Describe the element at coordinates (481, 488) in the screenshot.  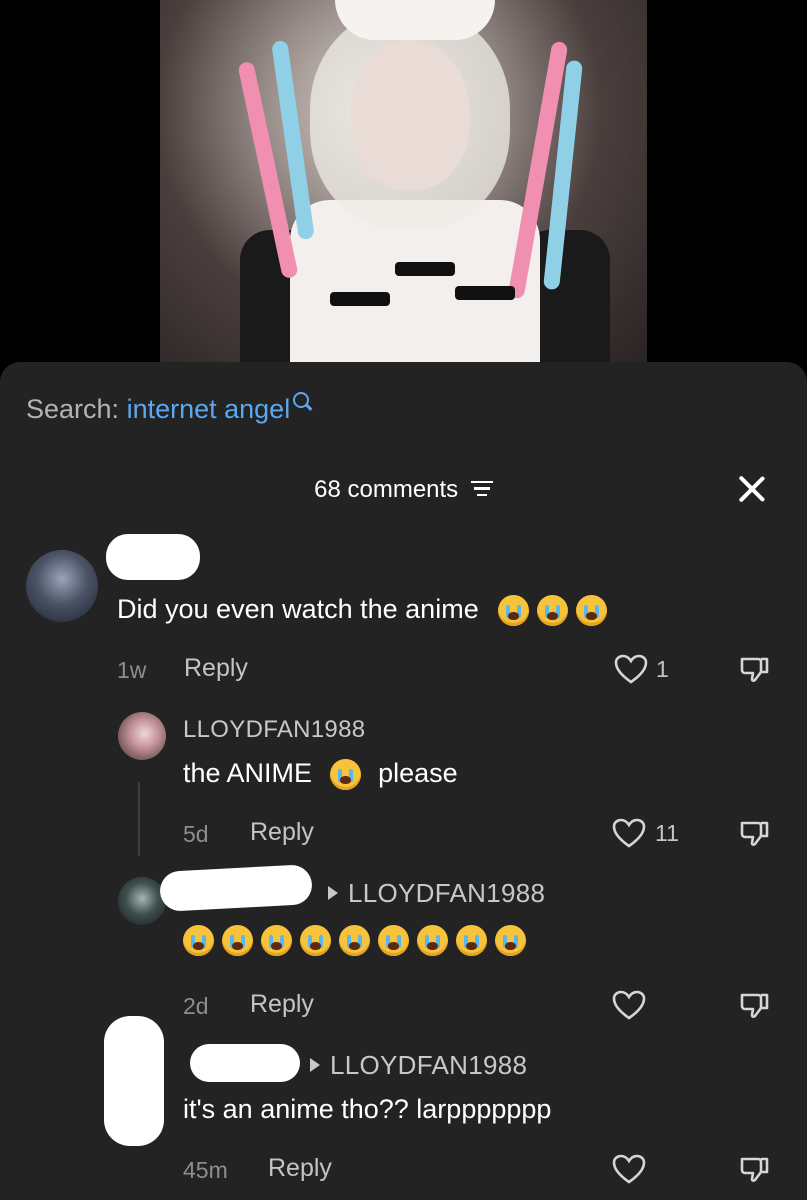
I see `filter-icon` at that location.